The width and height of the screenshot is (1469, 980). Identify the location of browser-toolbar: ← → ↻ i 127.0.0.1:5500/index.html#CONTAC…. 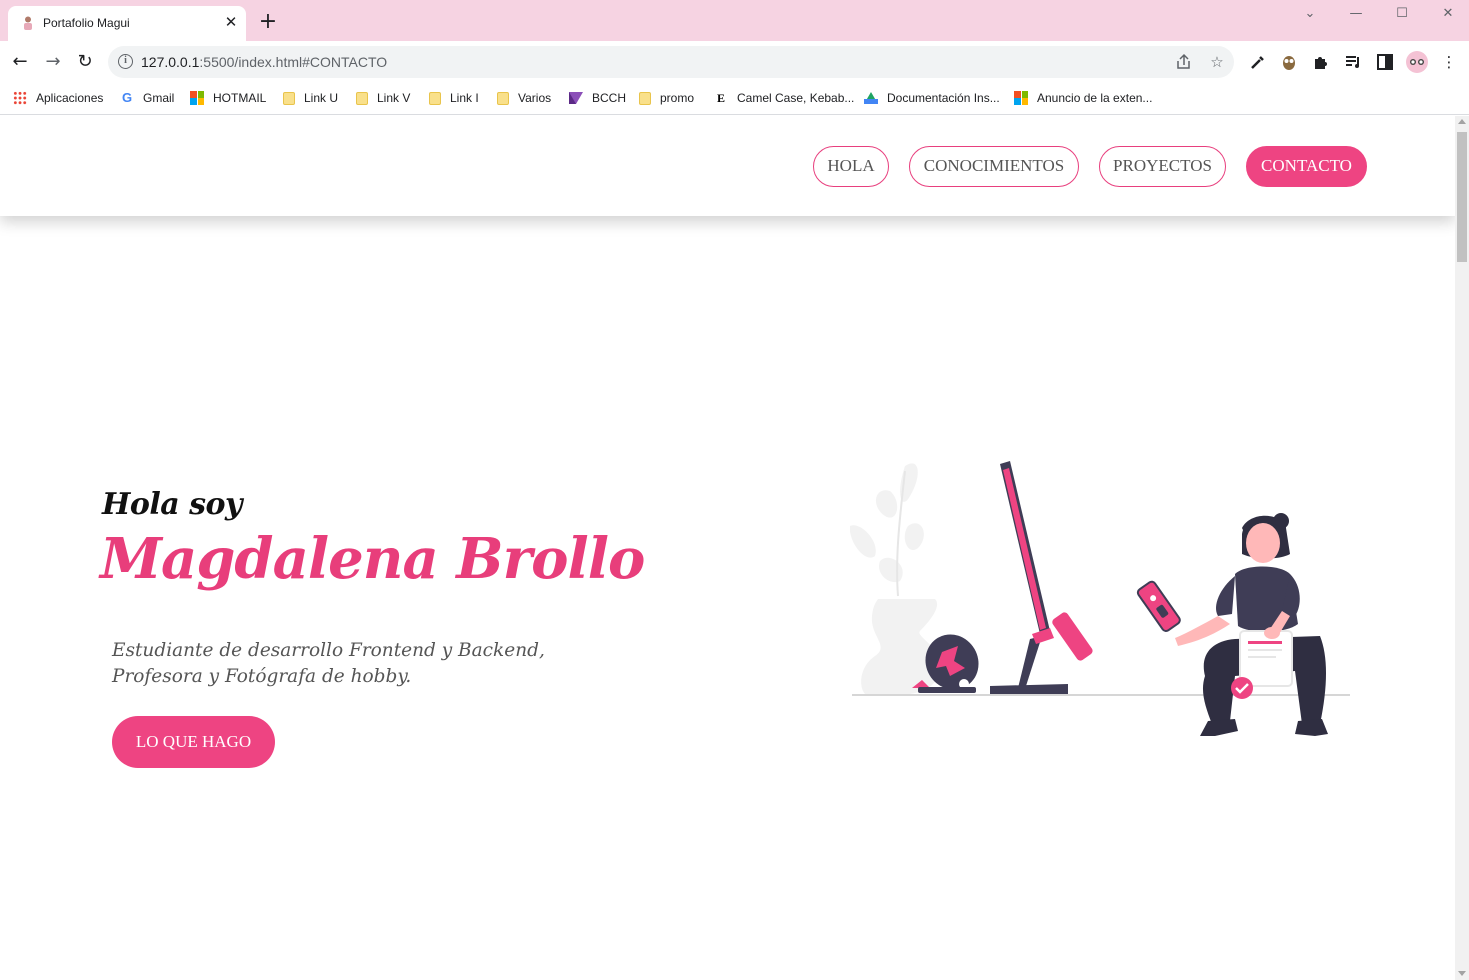
(734, 61).